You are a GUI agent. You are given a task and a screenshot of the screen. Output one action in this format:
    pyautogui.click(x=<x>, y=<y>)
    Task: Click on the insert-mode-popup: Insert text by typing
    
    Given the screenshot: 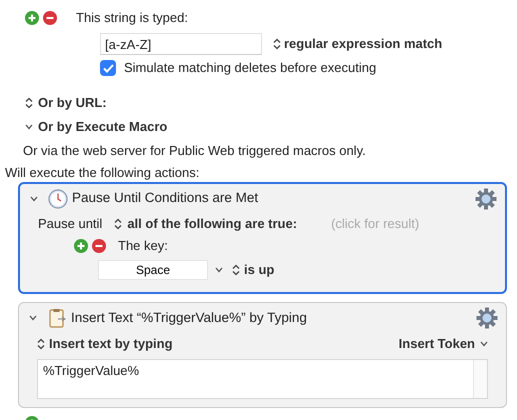 What is the action you would take?
    pyautogui.click(x=105, y=344)
    